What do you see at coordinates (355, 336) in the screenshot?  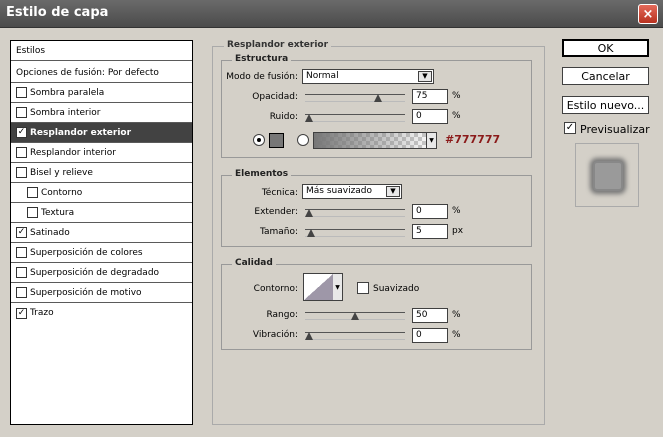 I see `jitter-slider` at bounding box center [355, 336].